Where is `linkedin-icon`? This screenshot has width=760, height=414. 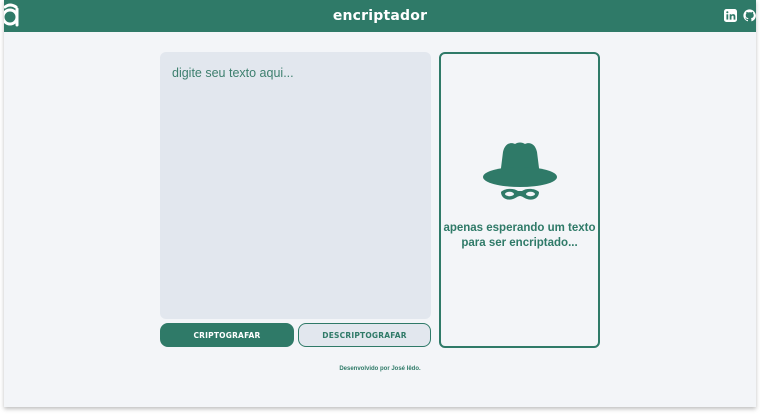 linkedin-icon is located at coordinates (730, 15).